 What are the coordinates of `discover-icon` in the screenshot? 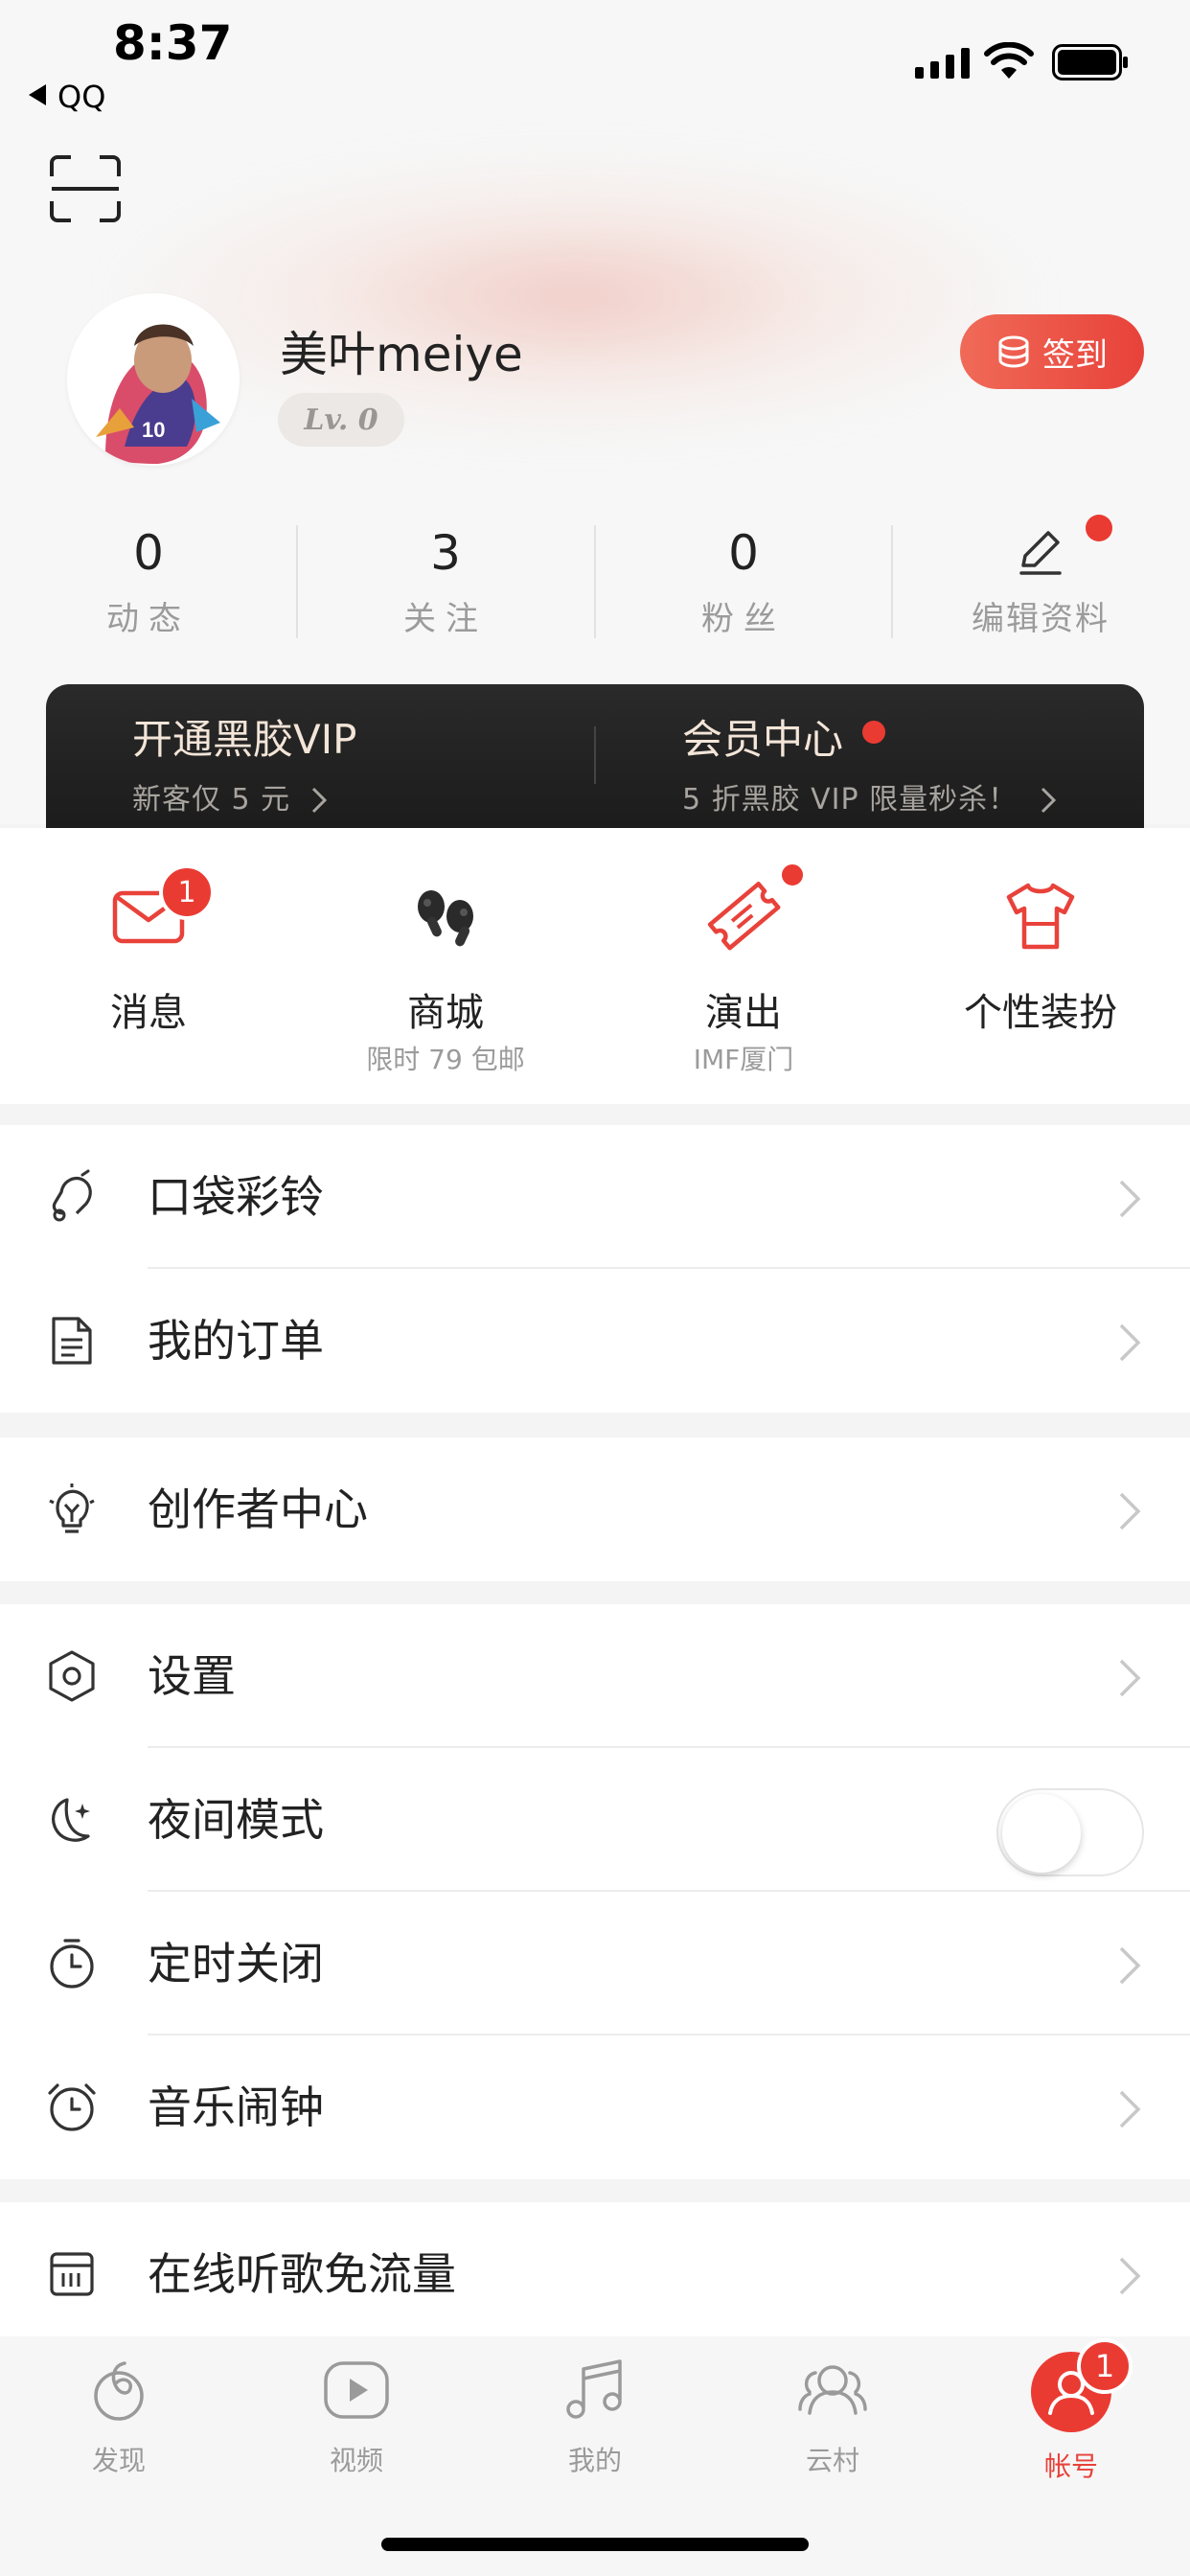 It's located at (119, 2391).